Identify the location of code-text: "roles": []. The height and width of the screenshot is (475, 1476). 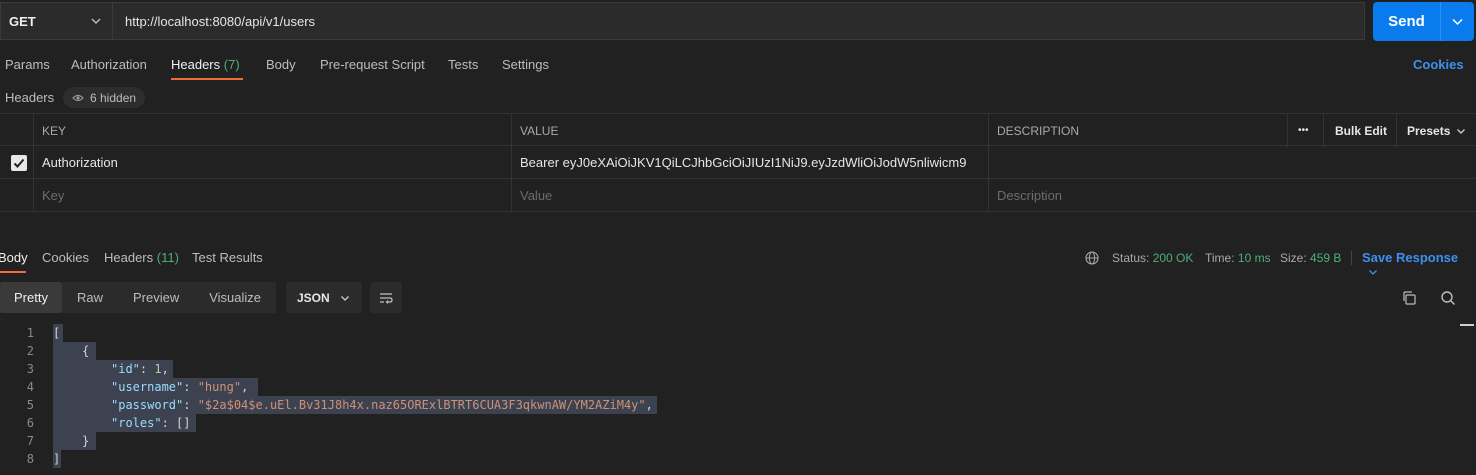
(151, 423).